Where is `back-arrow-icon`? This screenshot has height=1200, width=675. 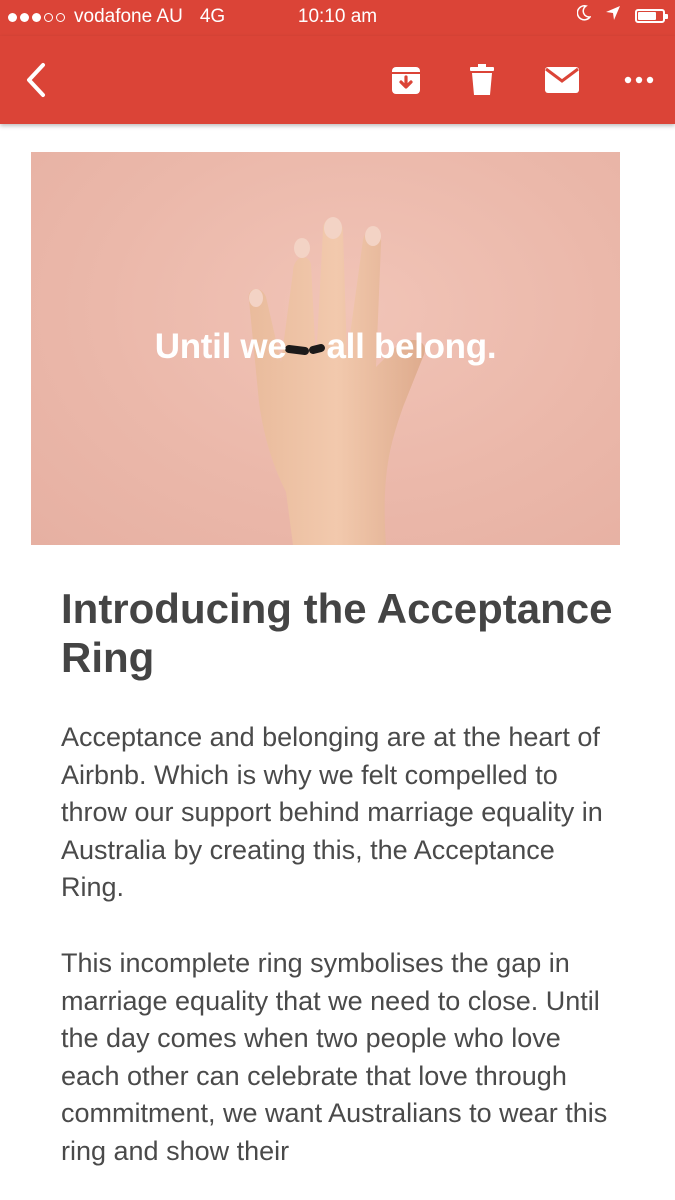 back-arrow-icon is located at coordinates (36, 80).